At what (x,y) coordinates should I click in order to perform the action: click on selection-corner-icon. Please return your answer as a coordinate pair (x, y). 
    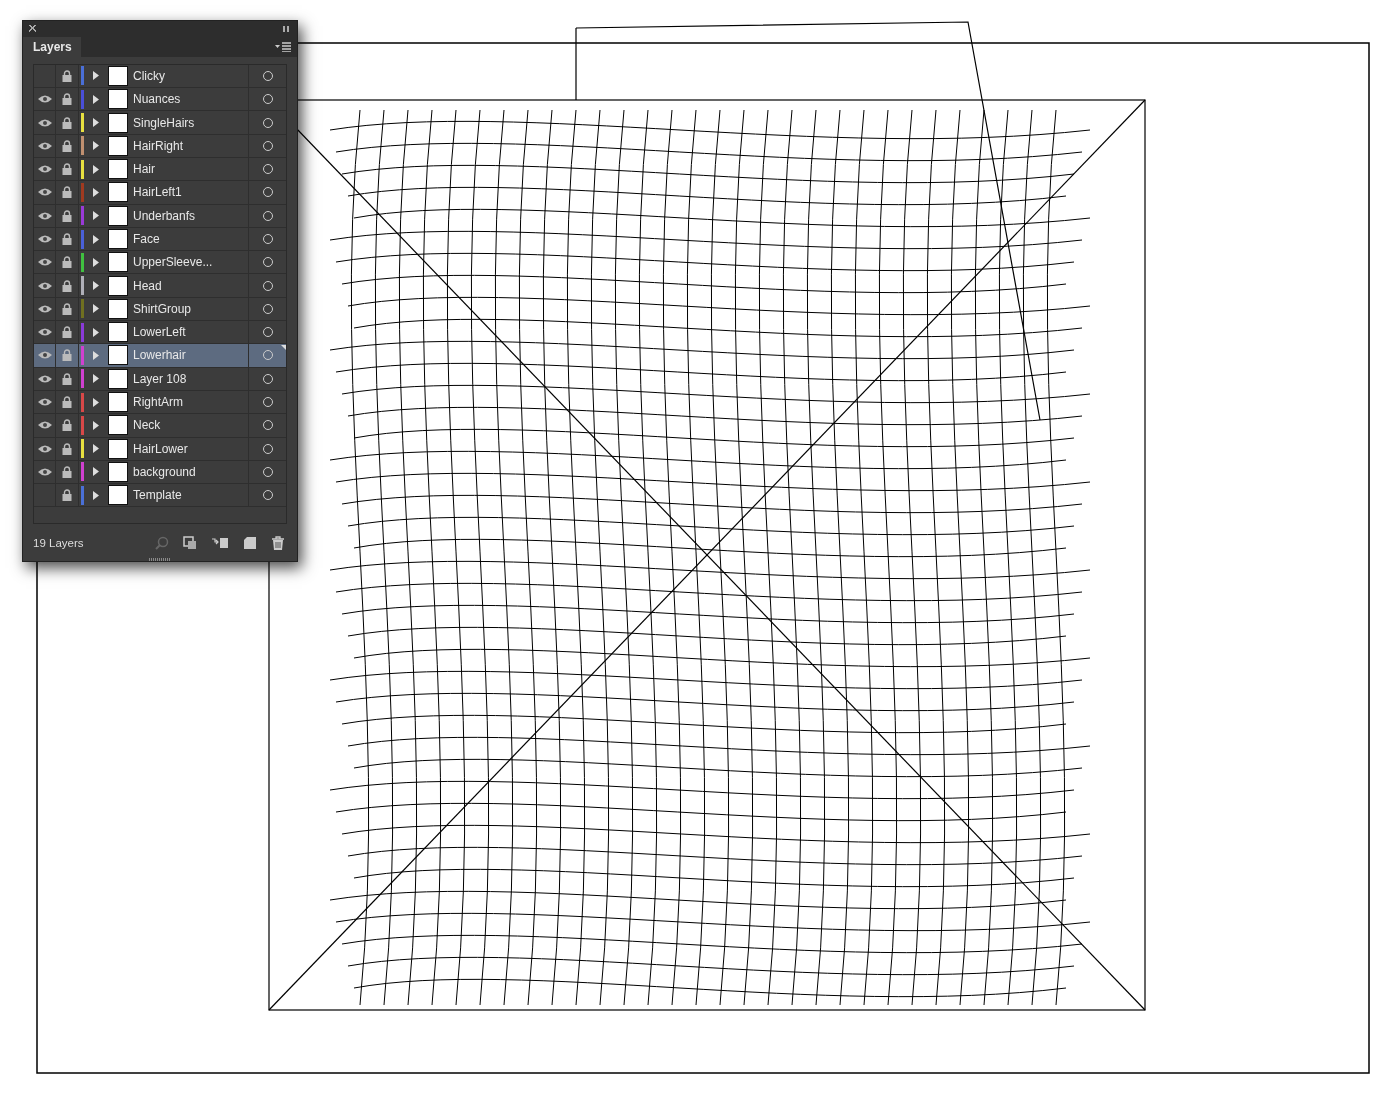
    Looking at the image, I should click on (283, 348).